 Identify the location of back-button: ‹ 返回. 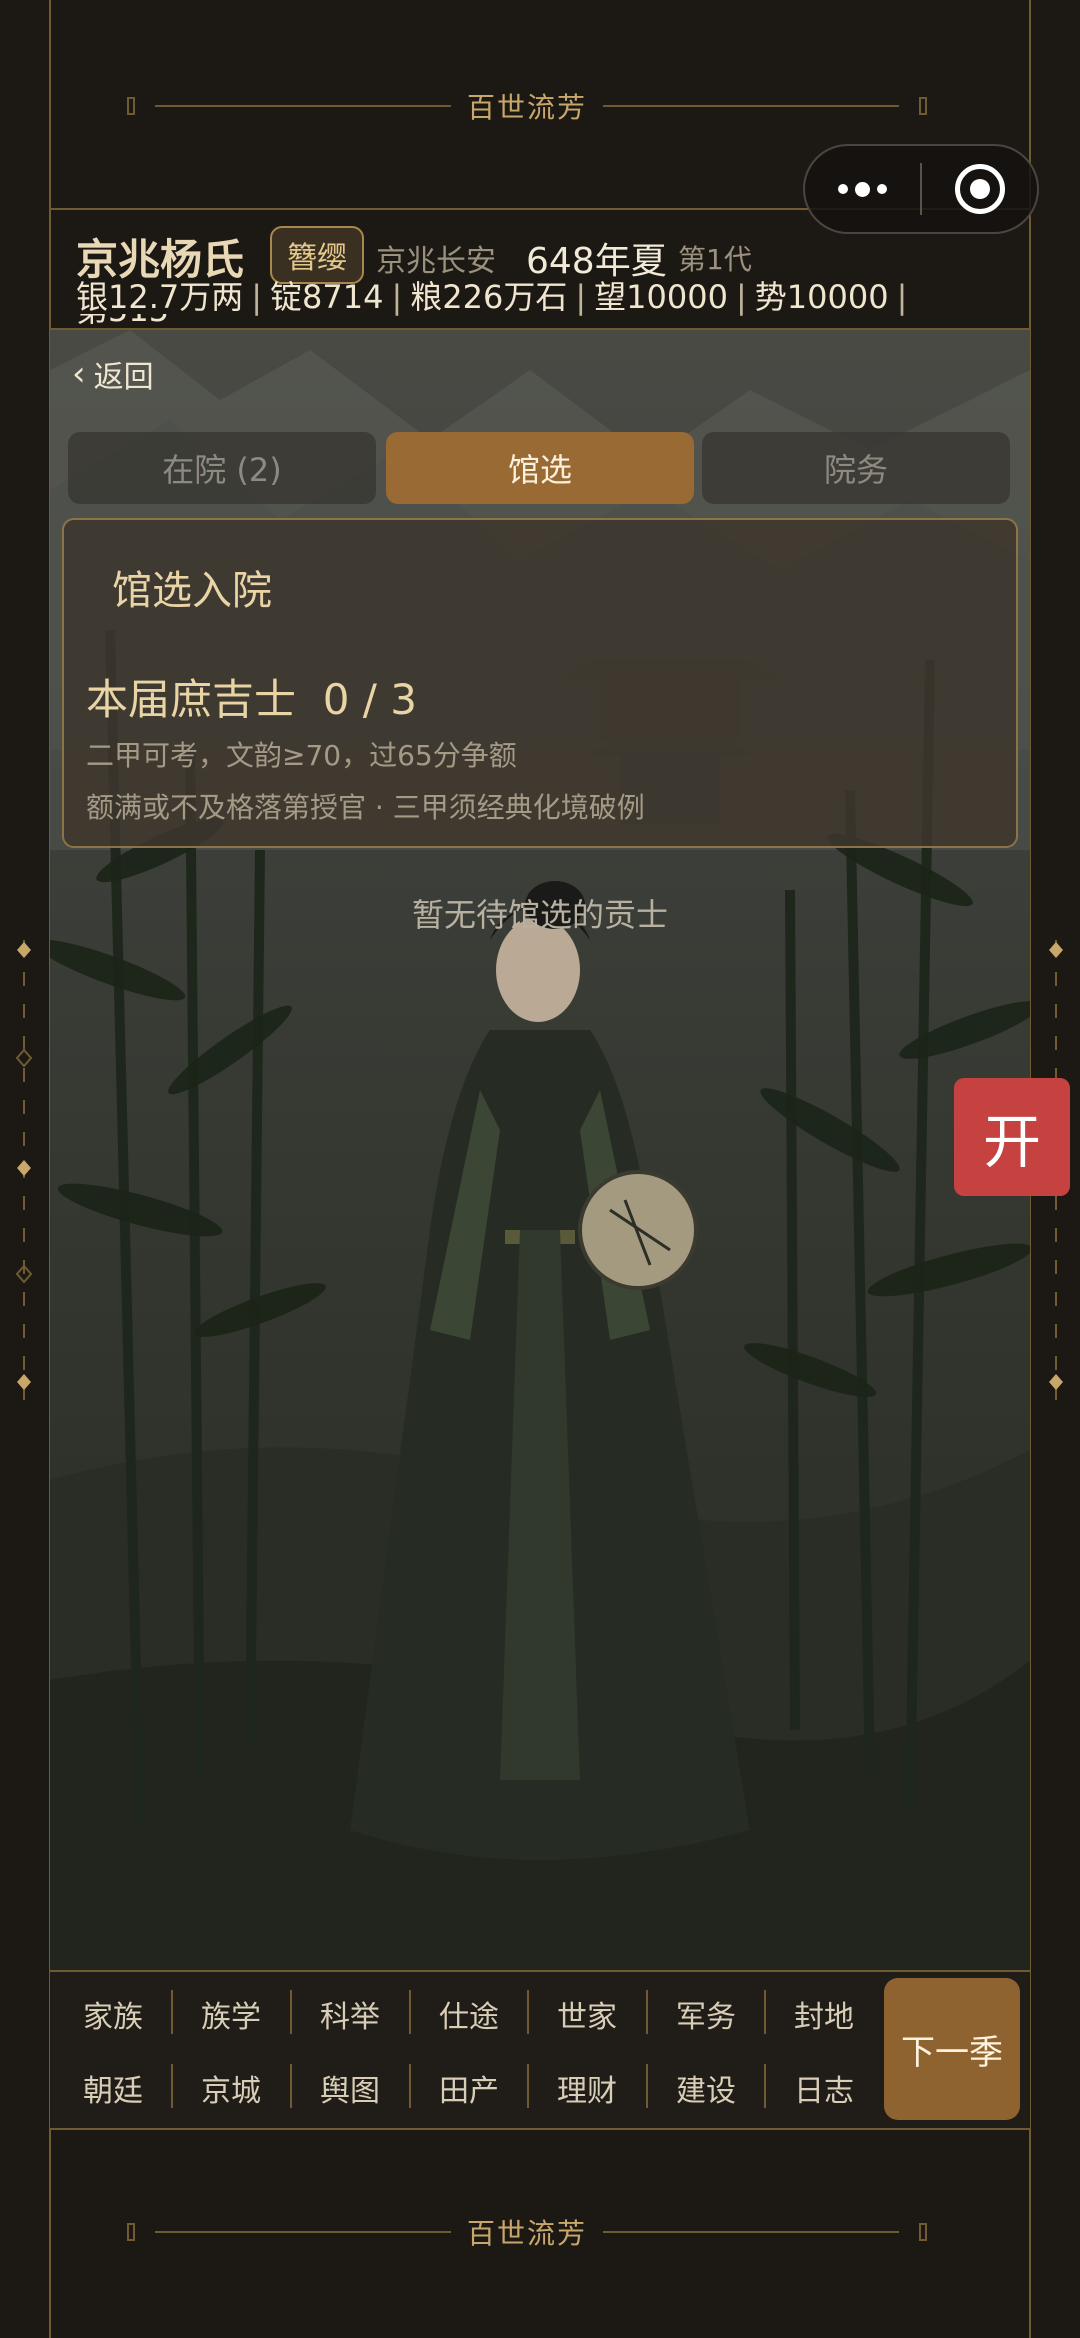
(113, 374).